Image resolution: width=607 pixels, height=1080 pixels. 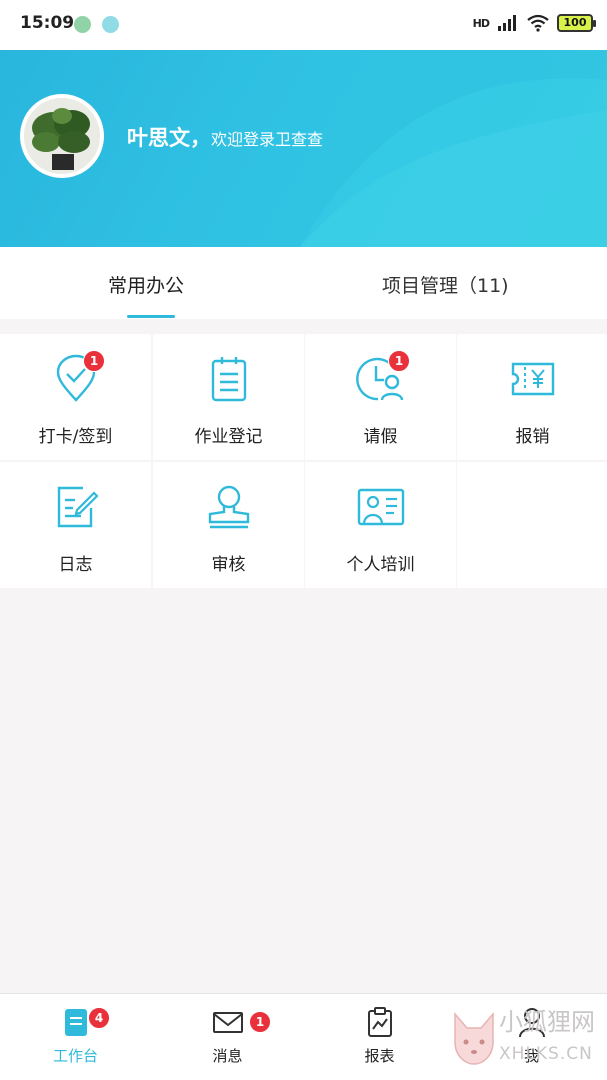 I want to click on welcome-text: 叶思文，欢迎登录卫查查, so click(x=225, y=137).